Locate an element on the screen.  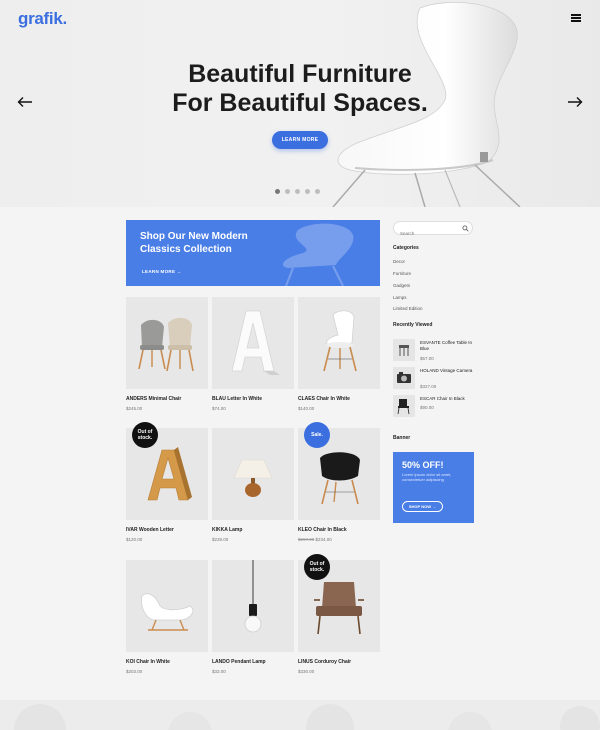
vintage-camera-image is located at coordinates (404, 377).